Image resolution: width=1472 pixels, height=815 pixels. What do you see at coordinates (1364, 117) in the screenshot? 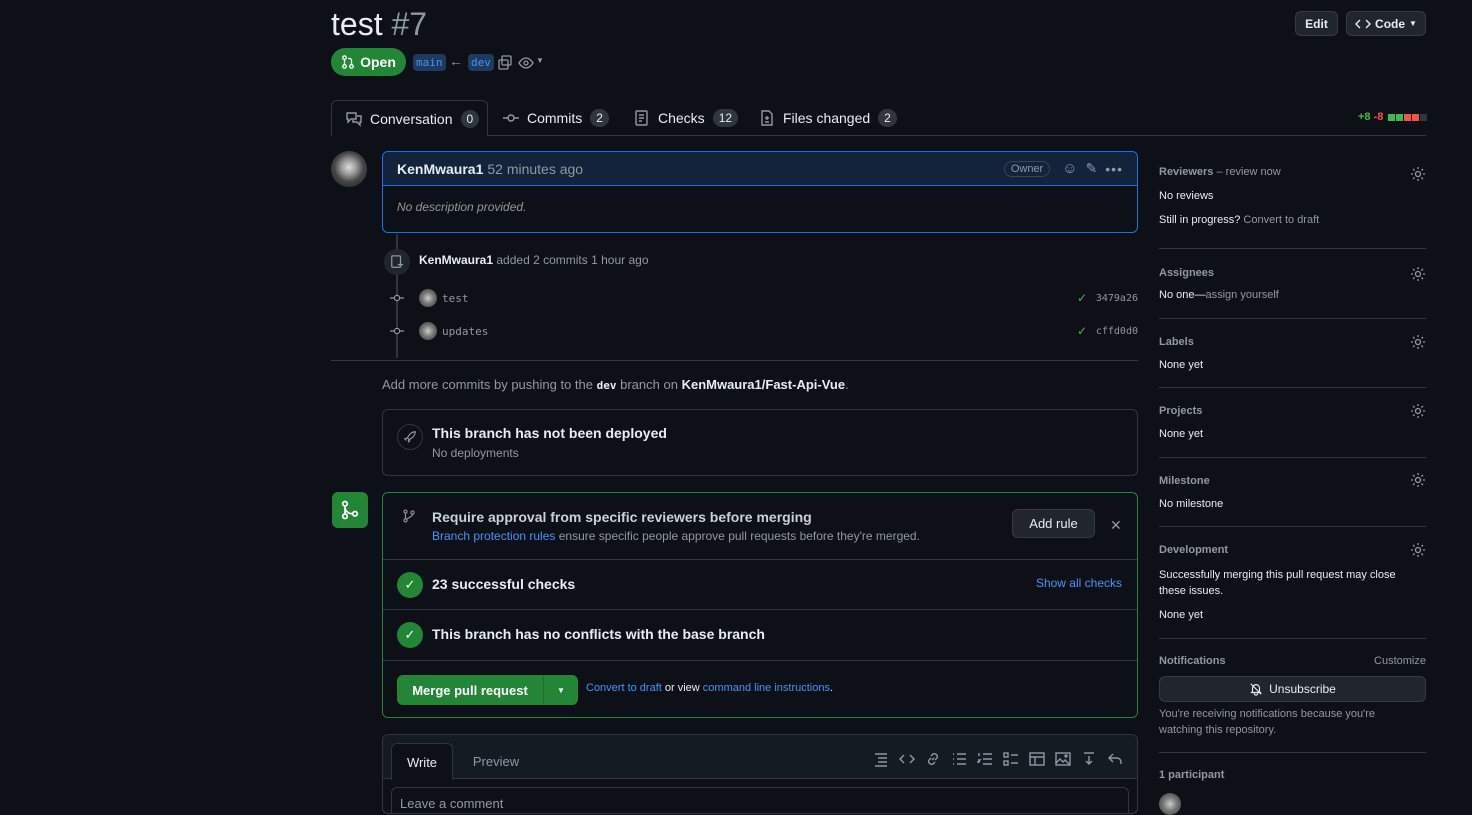
I see `diffstat-additions: +8` at bounding box center [1364, 117].